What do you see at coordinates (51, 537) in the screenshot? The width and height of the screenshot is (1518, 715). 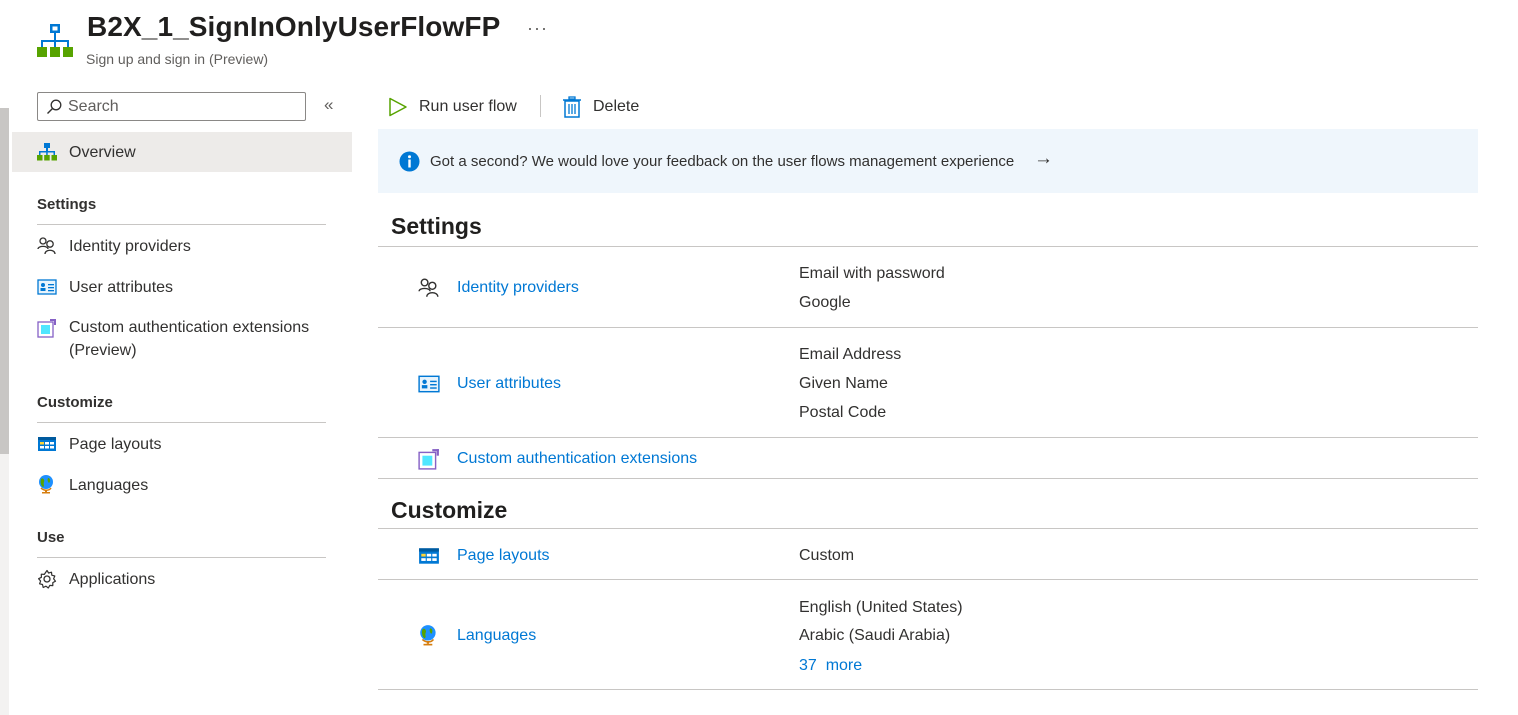 I see `sidebar-section-use: Use` at bounding box center [51, 537].